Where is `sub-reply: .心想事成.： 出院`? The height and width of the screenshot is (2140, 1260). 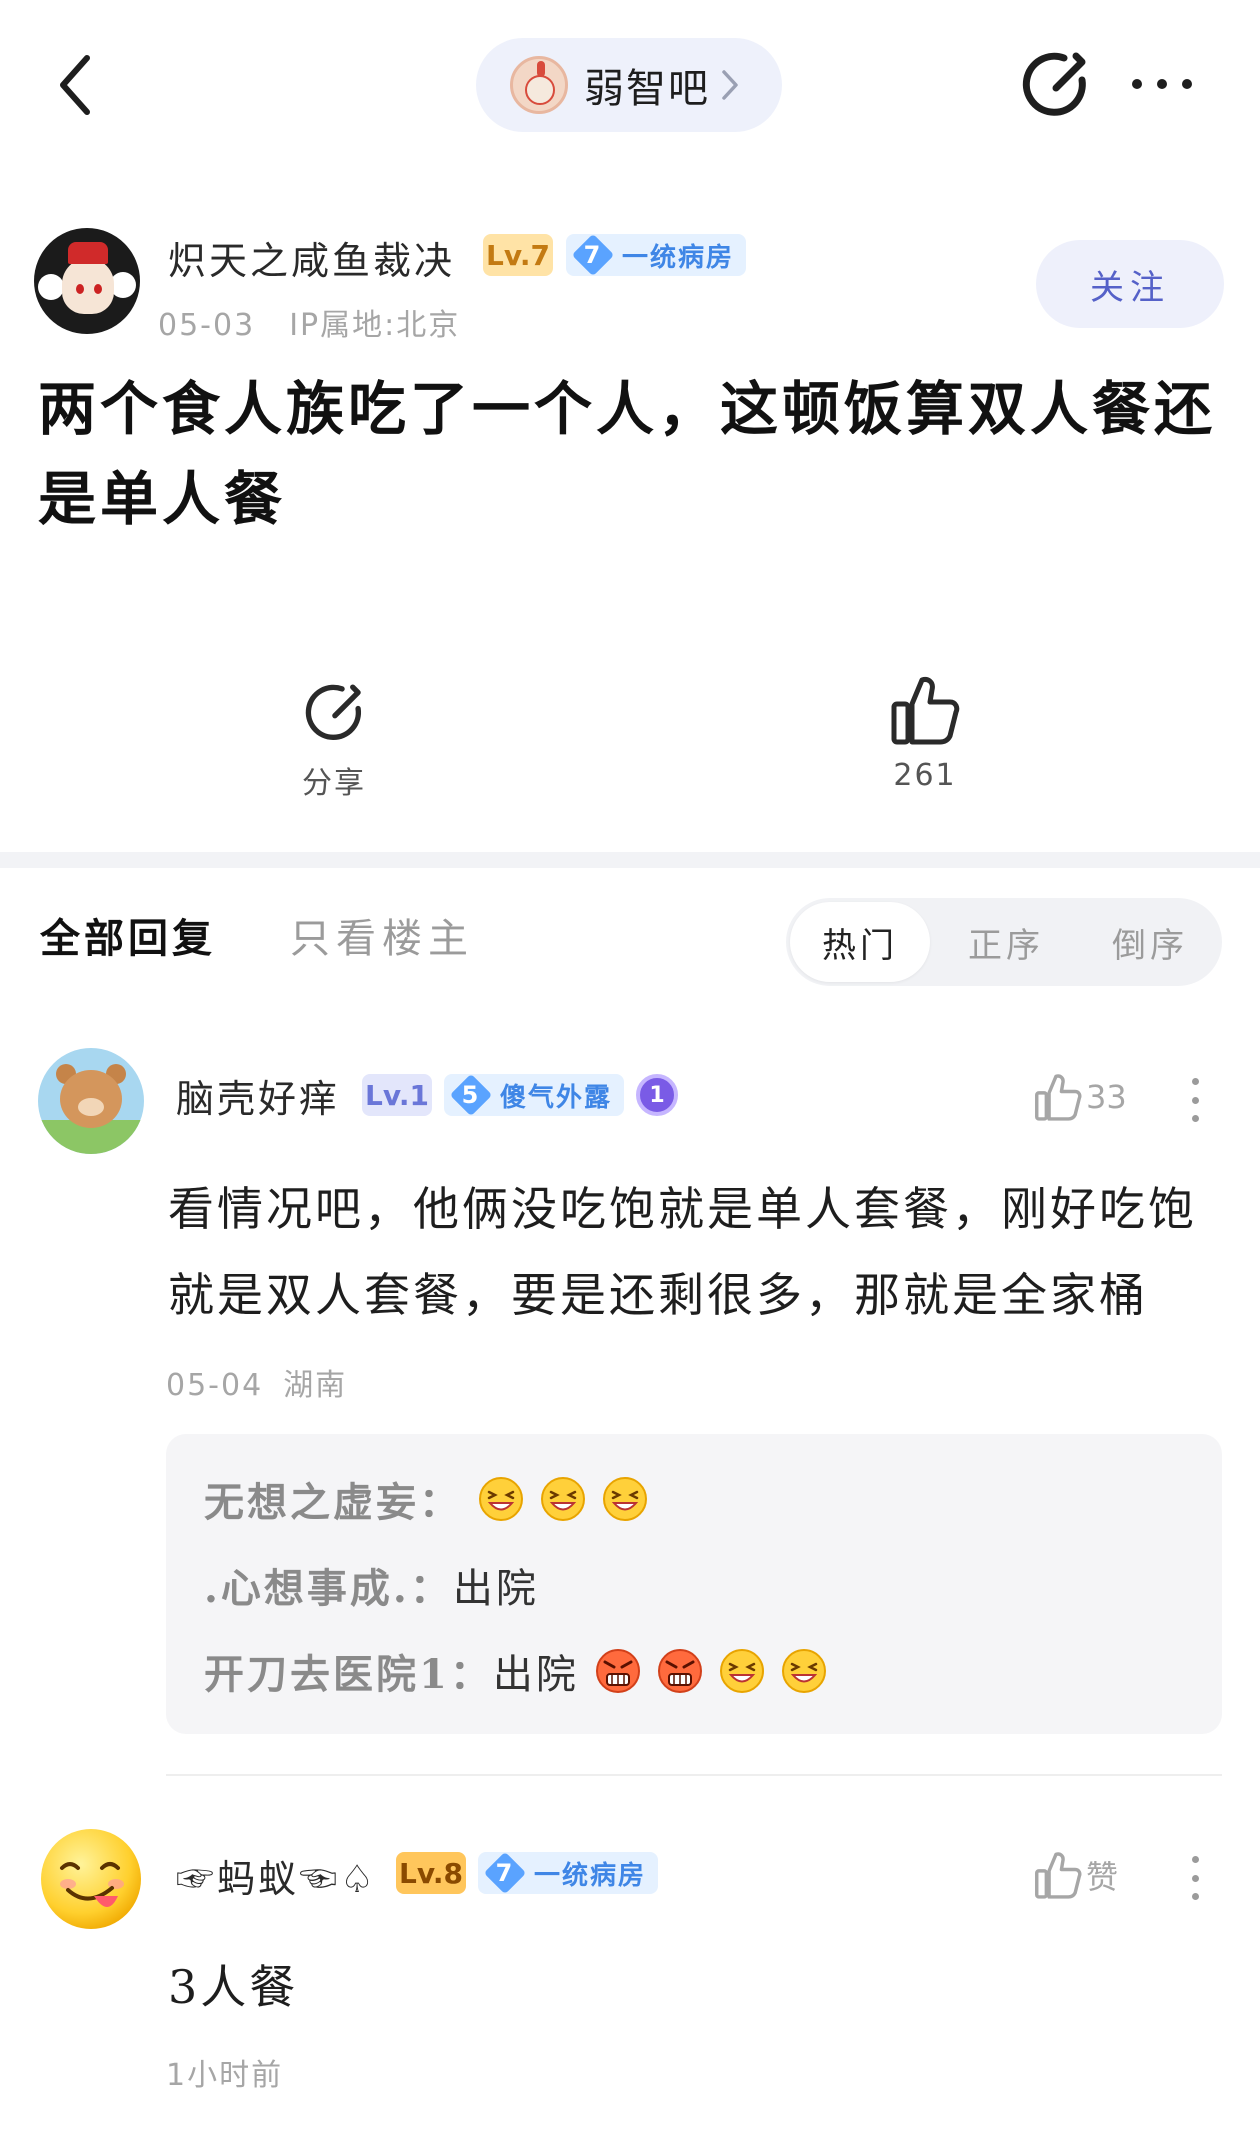
sub-reply: .心想事成.： 出院 is located at coordinates (371, 1585).